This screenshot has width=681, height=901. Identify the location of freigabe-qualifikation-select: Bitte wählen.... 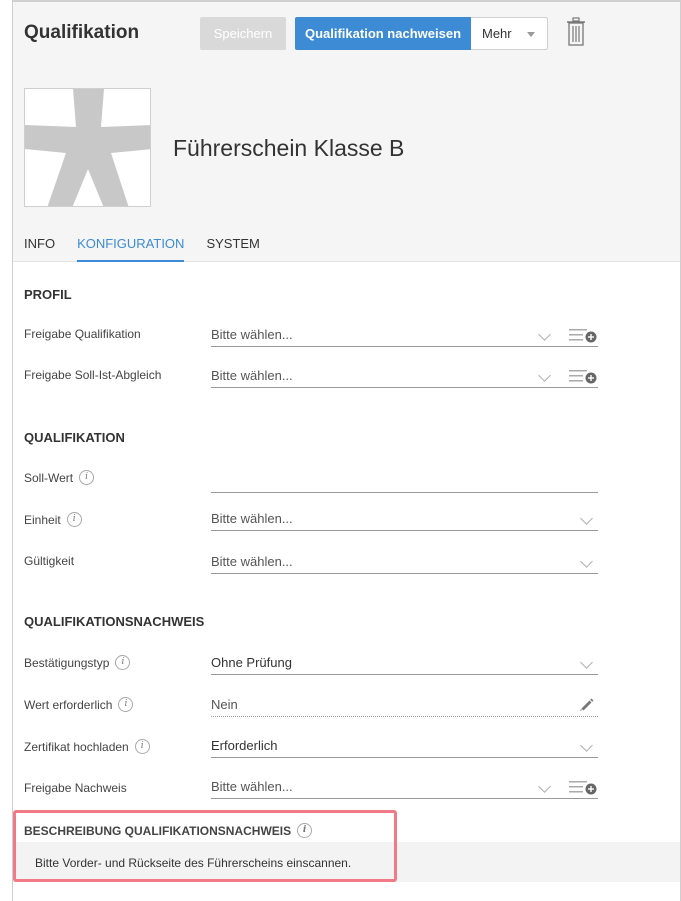
(404, 337).